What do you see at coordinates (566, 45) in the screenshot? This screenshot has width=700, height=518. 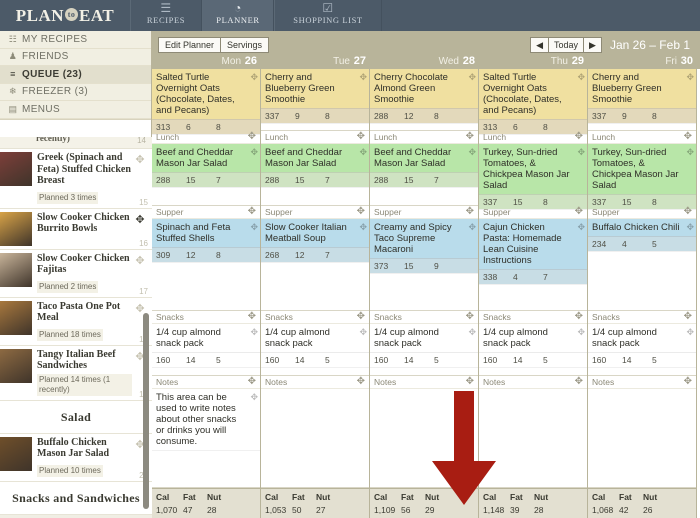 I see `today-button: Today` at bounding box center [566, 45].